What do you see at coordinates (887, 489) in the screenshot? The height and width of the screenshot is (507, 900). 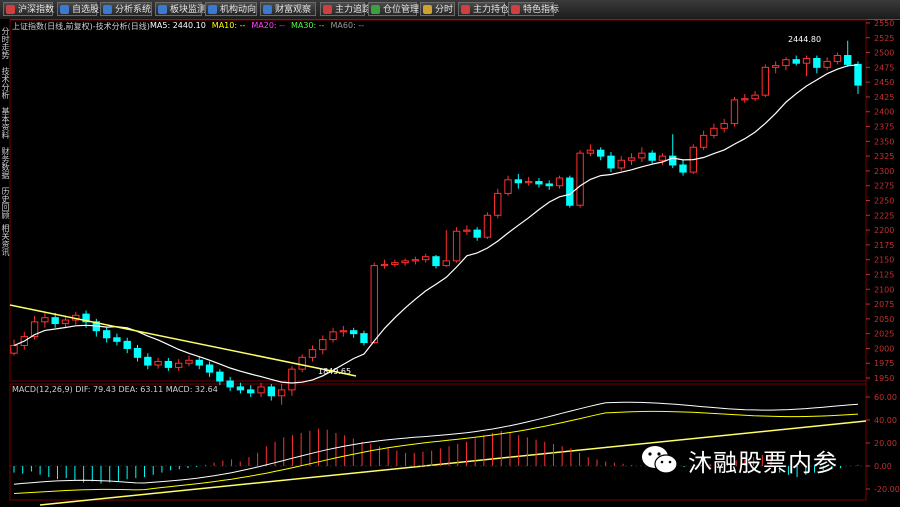 I see `macd-y-axis-tick-label: -20.00` at bounding box center [887, 489].